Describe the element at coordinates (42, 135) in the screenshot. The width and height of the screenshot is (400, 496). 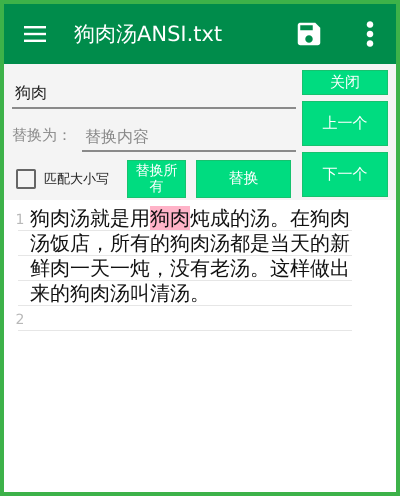
I see `replace-label: 替换为：` at that location.